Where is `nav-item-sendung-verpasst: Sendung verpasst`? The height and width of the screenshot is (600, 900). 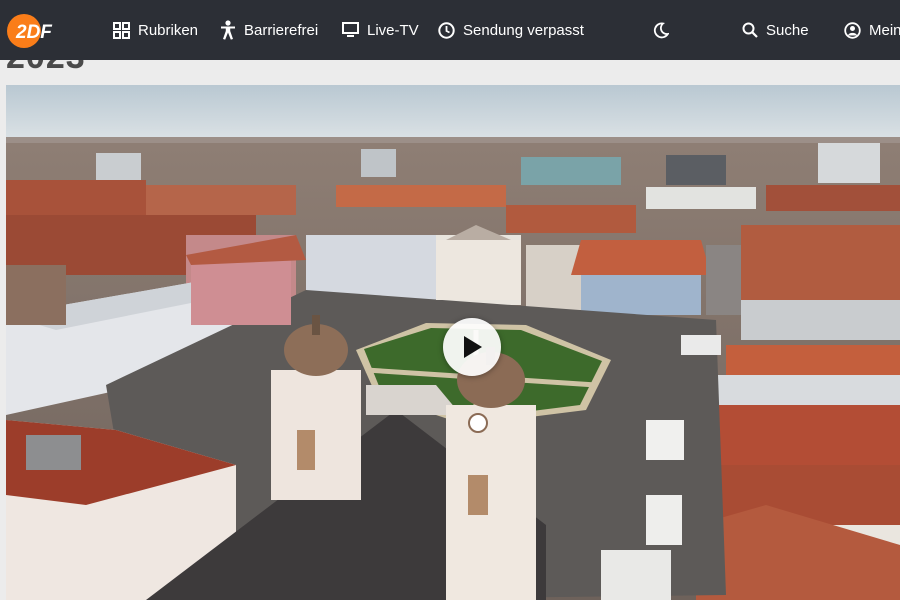
nav-item-sendung-verpasst: Sendung verpasst is located at coordinates (511, 30).